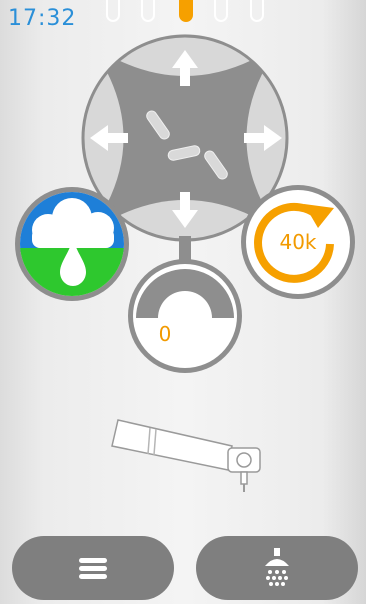  I want to click on gauge-value: 0, so click(165, 334).